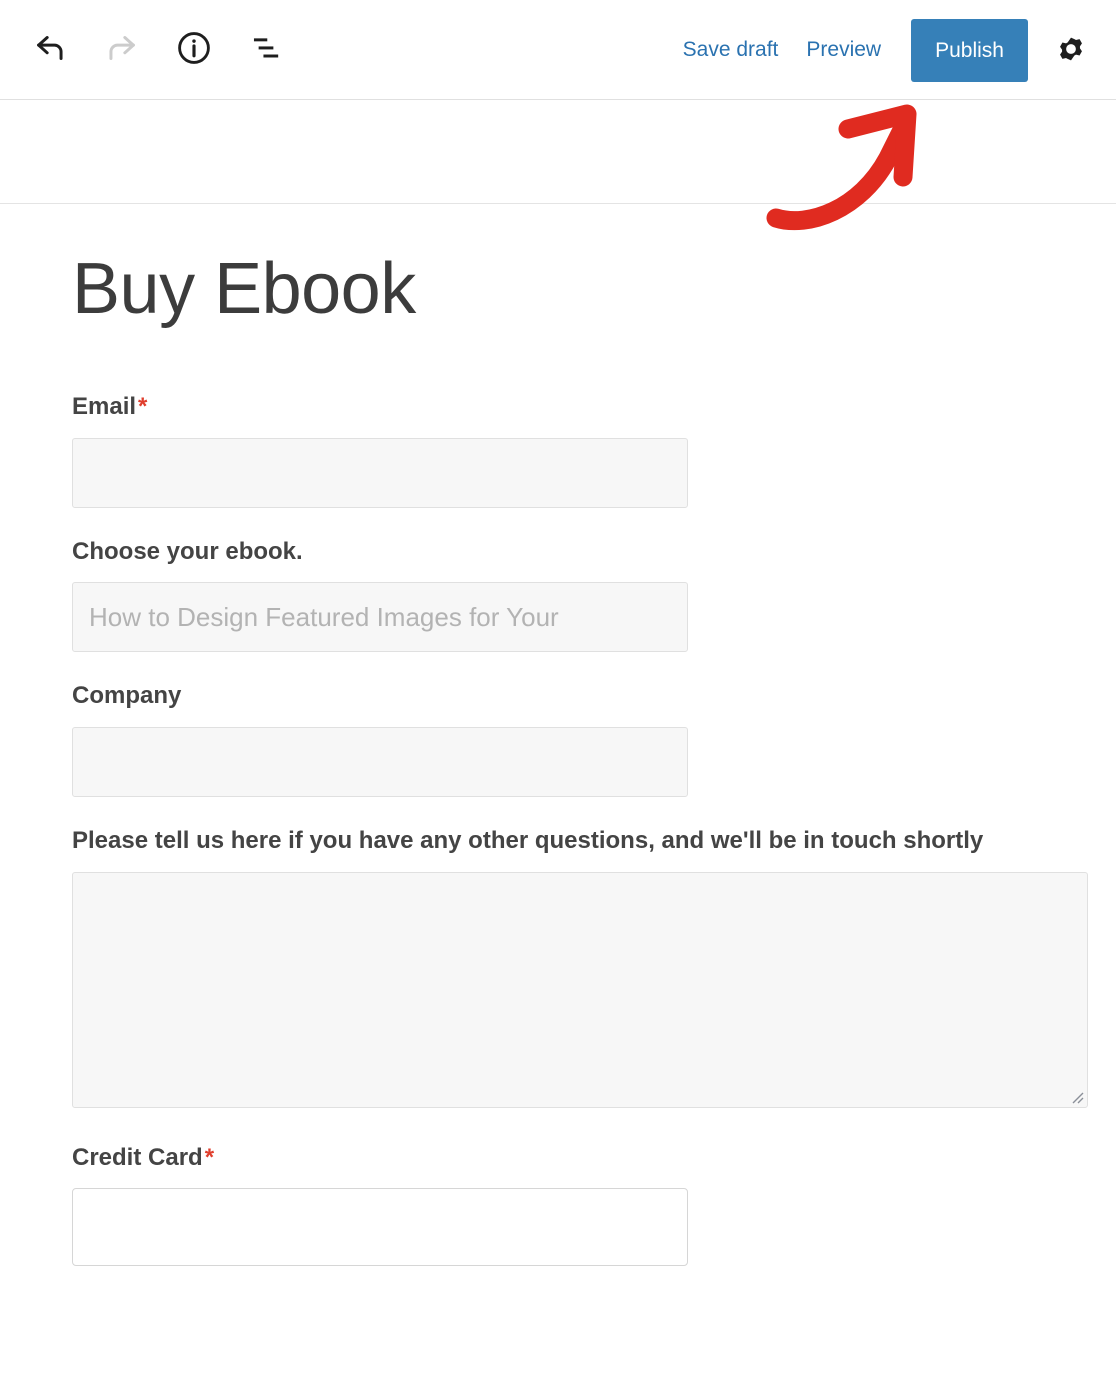 Image resolution: width=1116 pixels, height=1400 pixels. I want to click on settings-button, so click(1071, 50).